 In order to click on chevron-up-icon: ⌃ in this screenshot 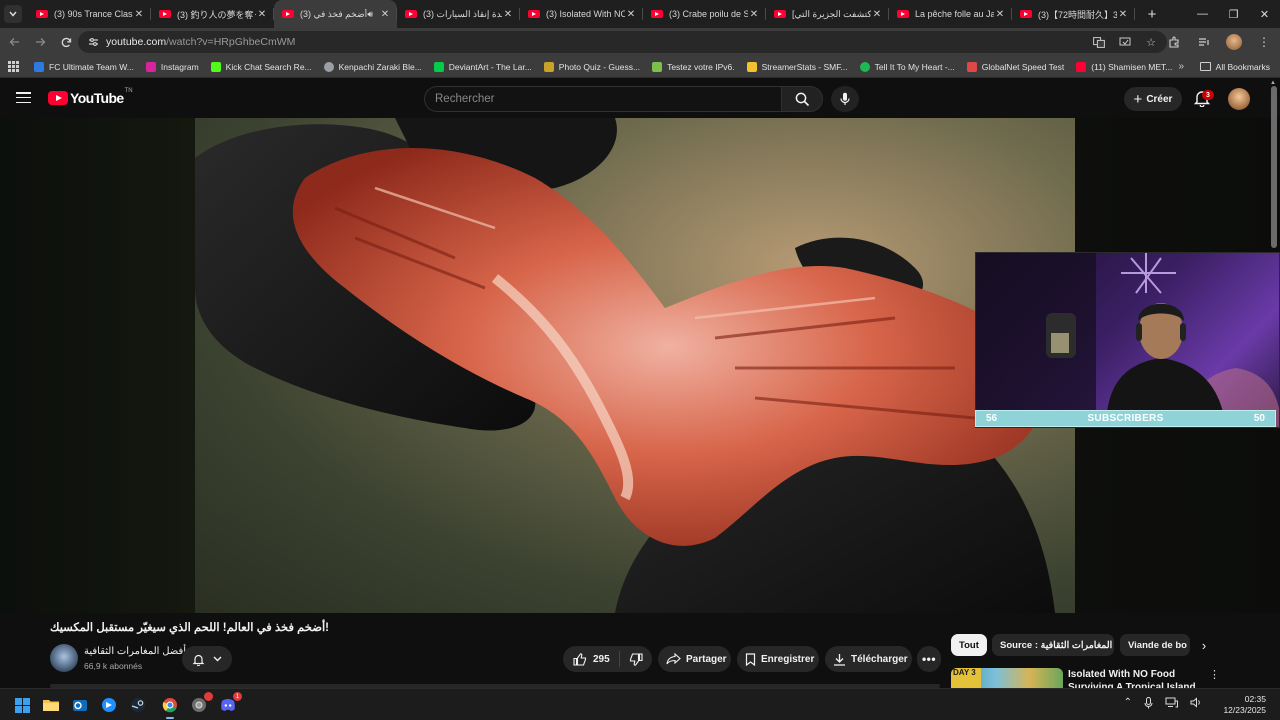, I will do `click(1128, 703)`.